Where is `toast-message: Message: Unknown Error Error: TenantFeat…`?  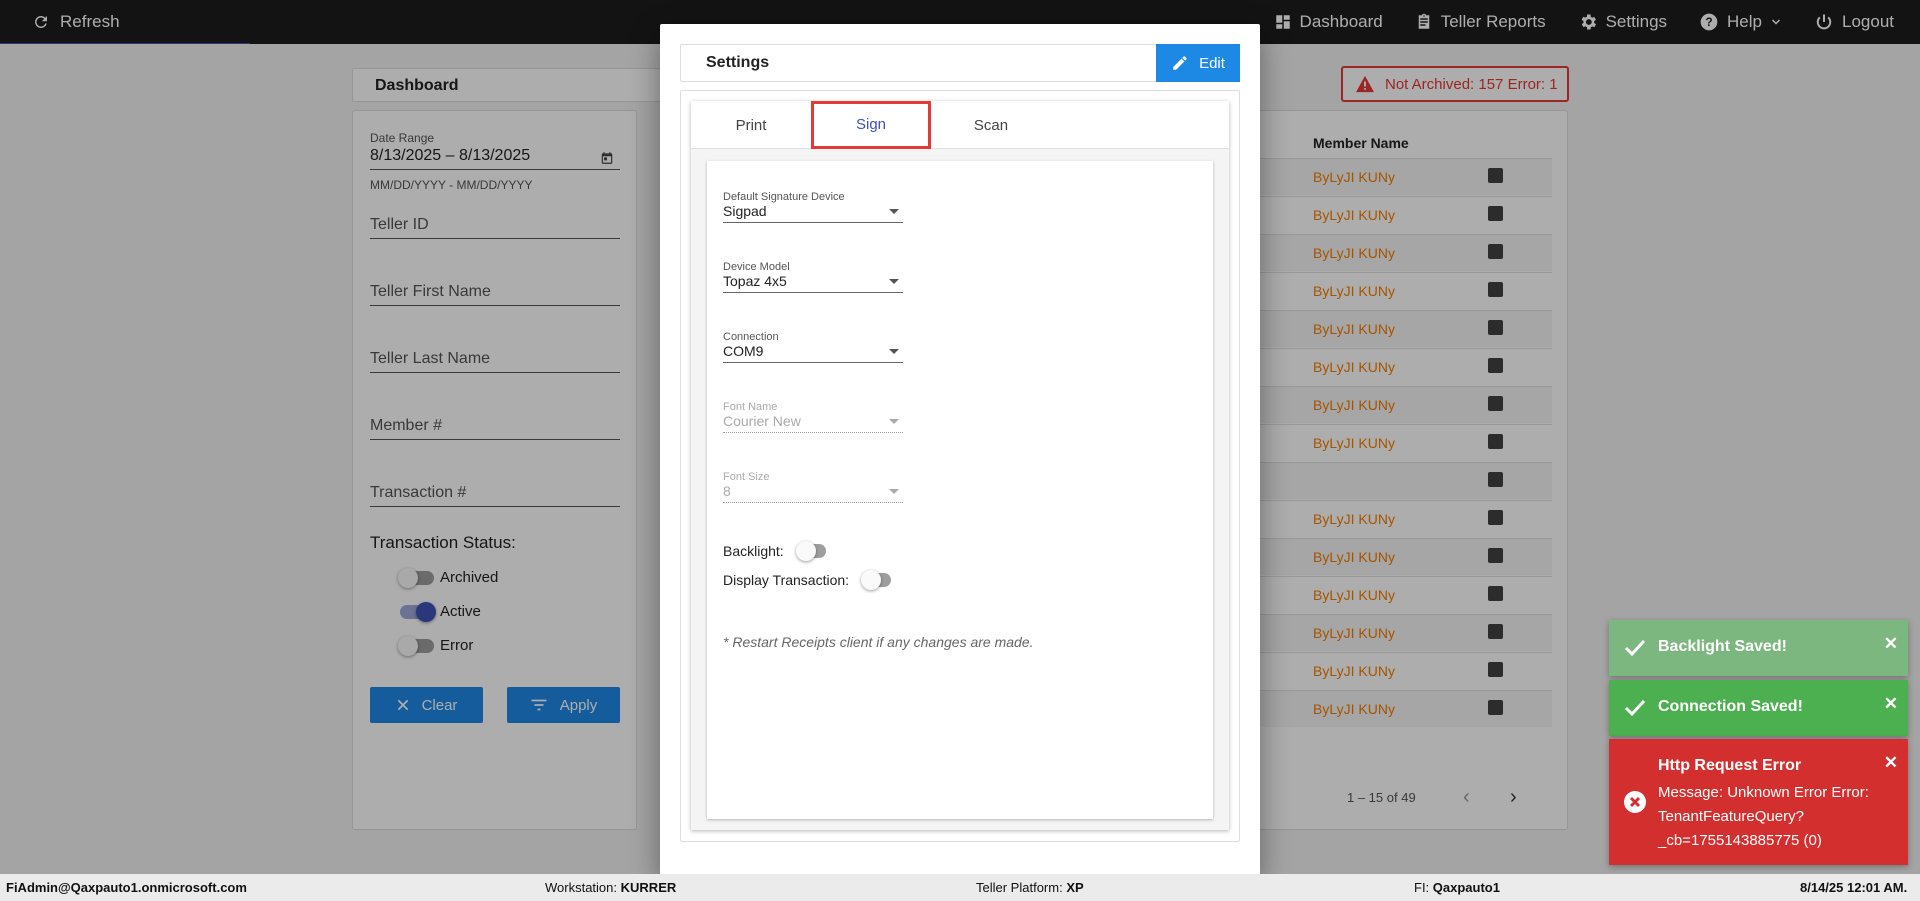
toast-message: Message: Unknown Error Error: TenantFeat… is located at coordinates (1763, 816).